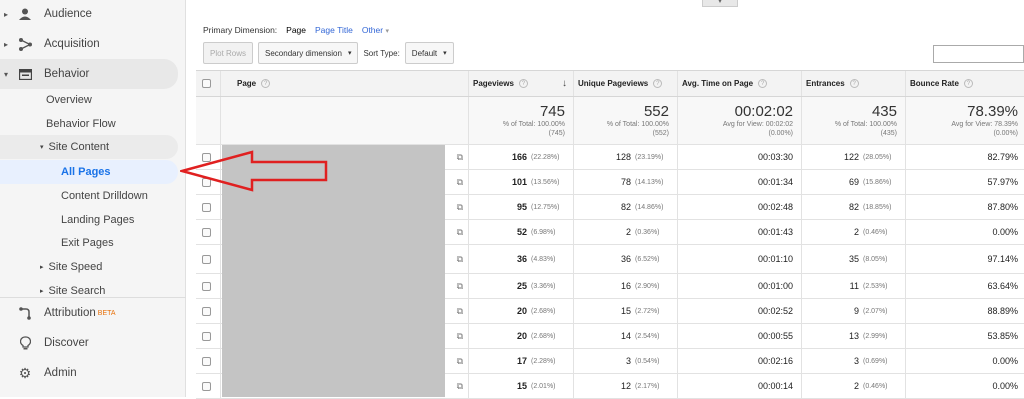 The width and height of the screenshot is (1024, 399). What do you see at coordinates (875, 361) in the screenshot?
I see `cell-percent: (0.69%)` at bounding box center [875, 361].